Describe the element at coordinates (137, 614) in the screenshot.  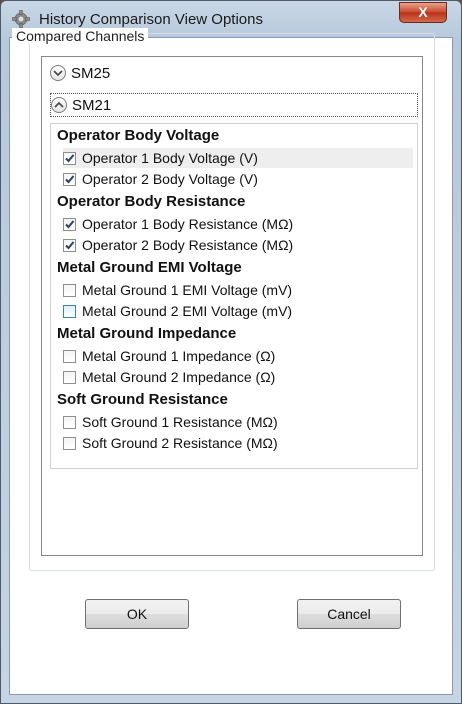
I see `ok-button: OK` at that location.